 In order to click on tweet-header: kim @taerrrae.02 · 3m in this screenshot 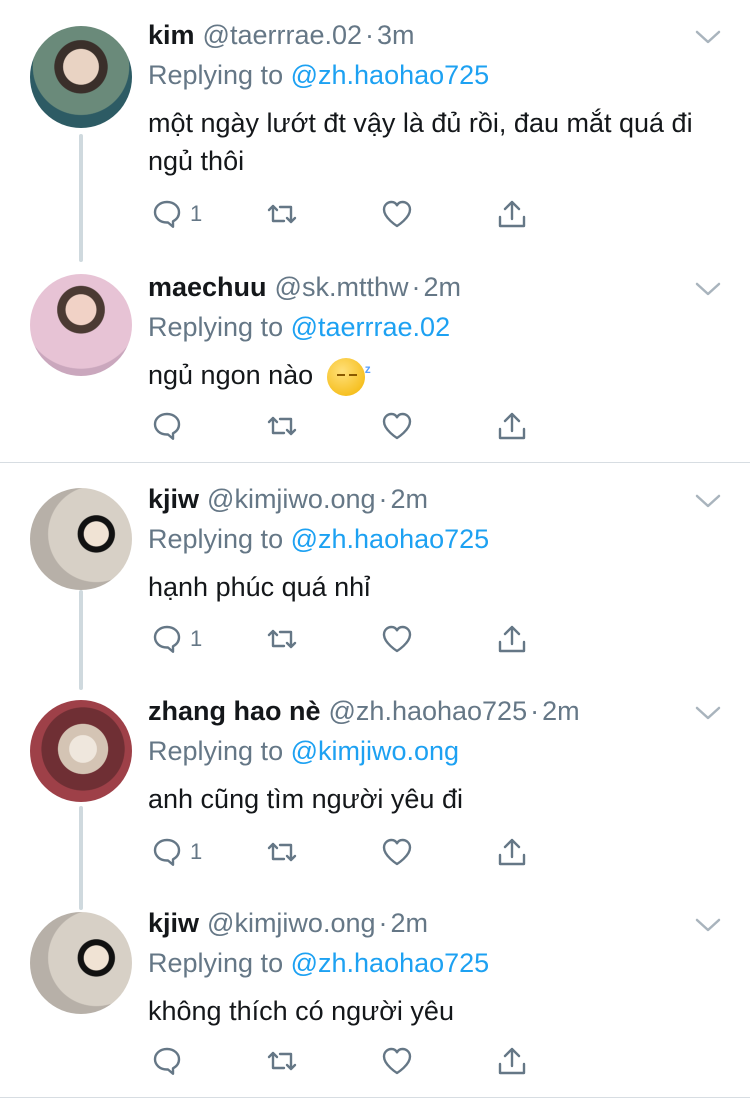, I will do `click(409, 35)`.